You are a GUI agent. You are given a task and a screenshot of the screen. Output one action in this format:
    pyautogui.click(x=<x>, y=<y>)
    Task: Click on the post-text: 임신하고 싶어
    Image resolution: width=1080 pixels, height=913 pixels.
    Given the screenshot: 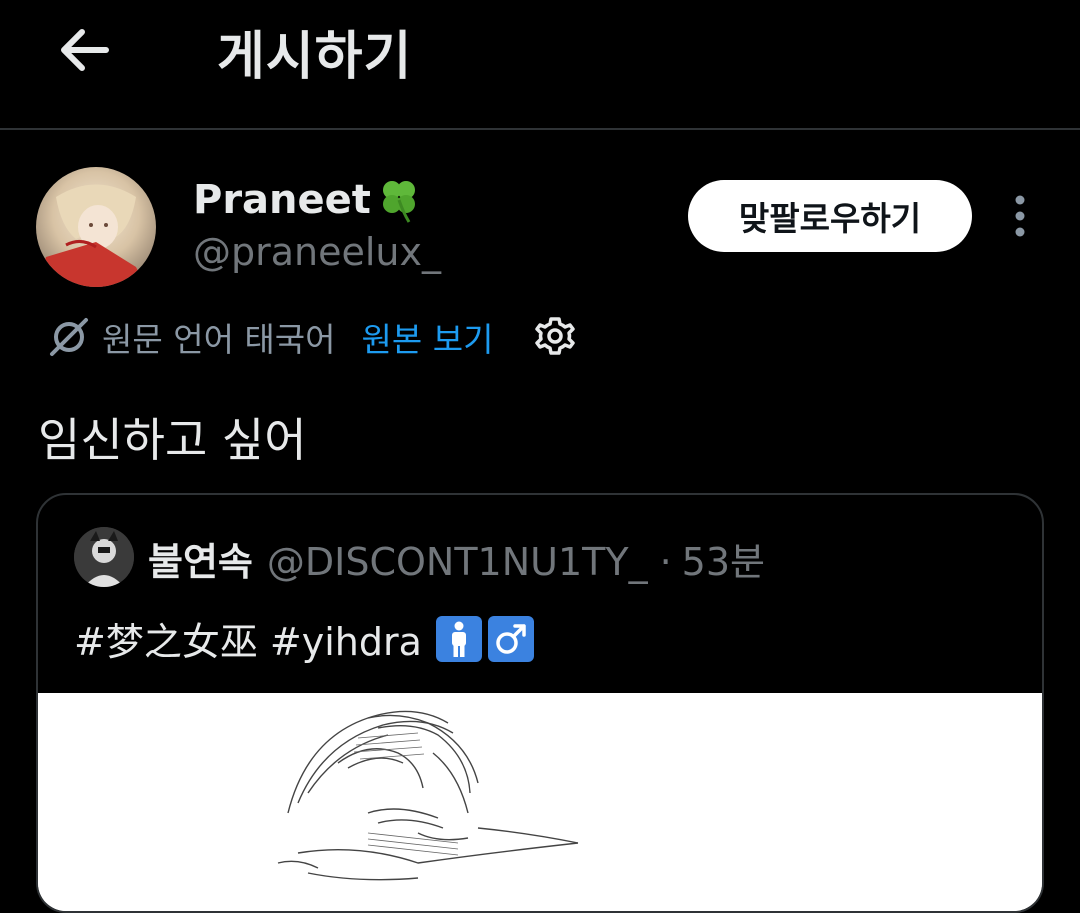 What is the action you would take?
    pyautogui.click(x=172, y=440)
    